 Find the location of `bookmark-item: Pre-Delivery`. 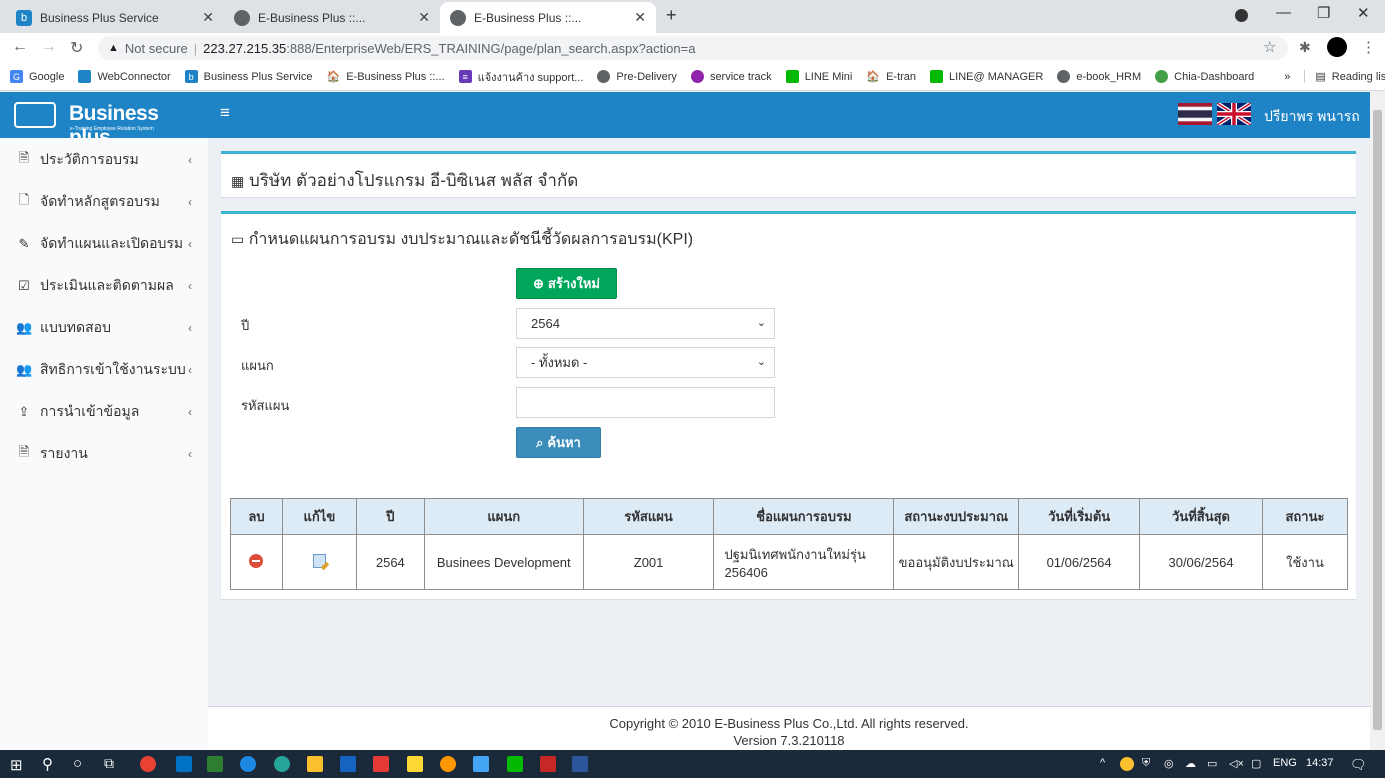

bookmark-item: Pre-Delivery is located at coordinates (637, 76).